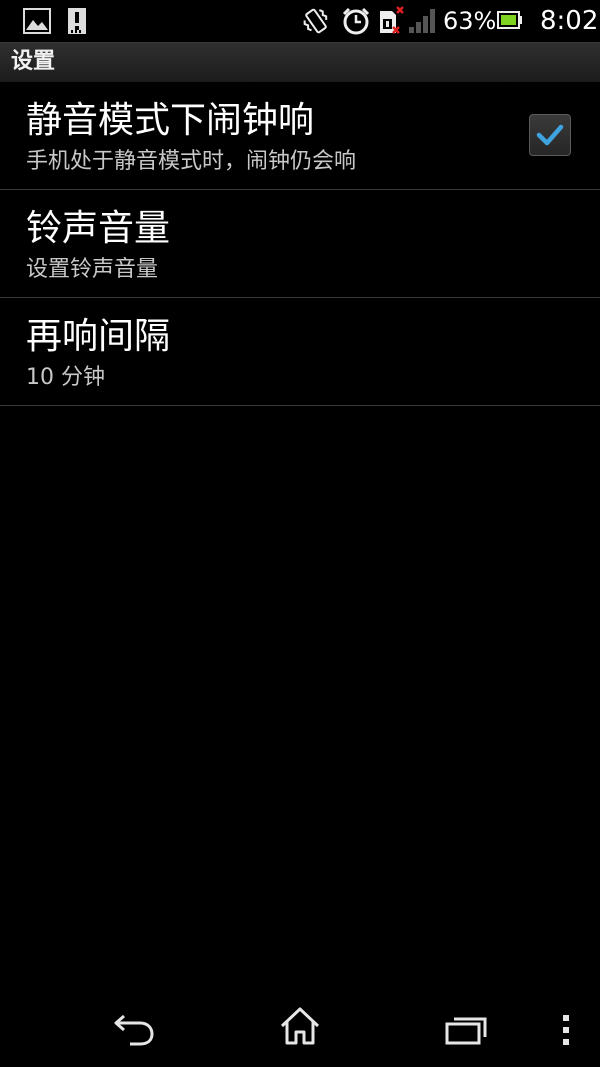 Image resolution: width=600 pixels, height=1067 pixels. What do you see at coordinates (466, 1030) in the screenshot?
I see `recent-apps-icon` at bounding box center [466, 1030].